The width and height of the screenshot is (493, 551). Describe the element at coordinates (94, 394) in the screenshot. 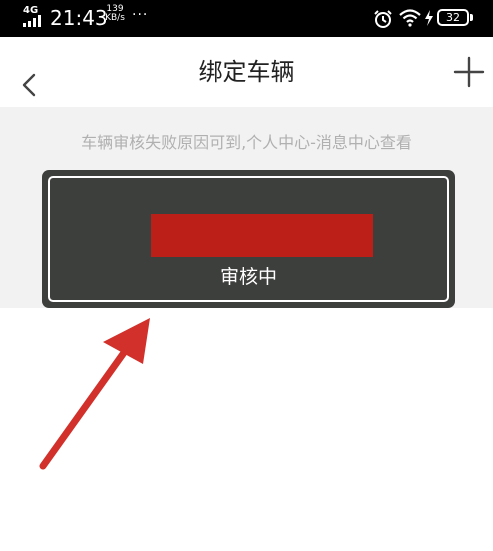

I see `annotation-arrow` at that location.